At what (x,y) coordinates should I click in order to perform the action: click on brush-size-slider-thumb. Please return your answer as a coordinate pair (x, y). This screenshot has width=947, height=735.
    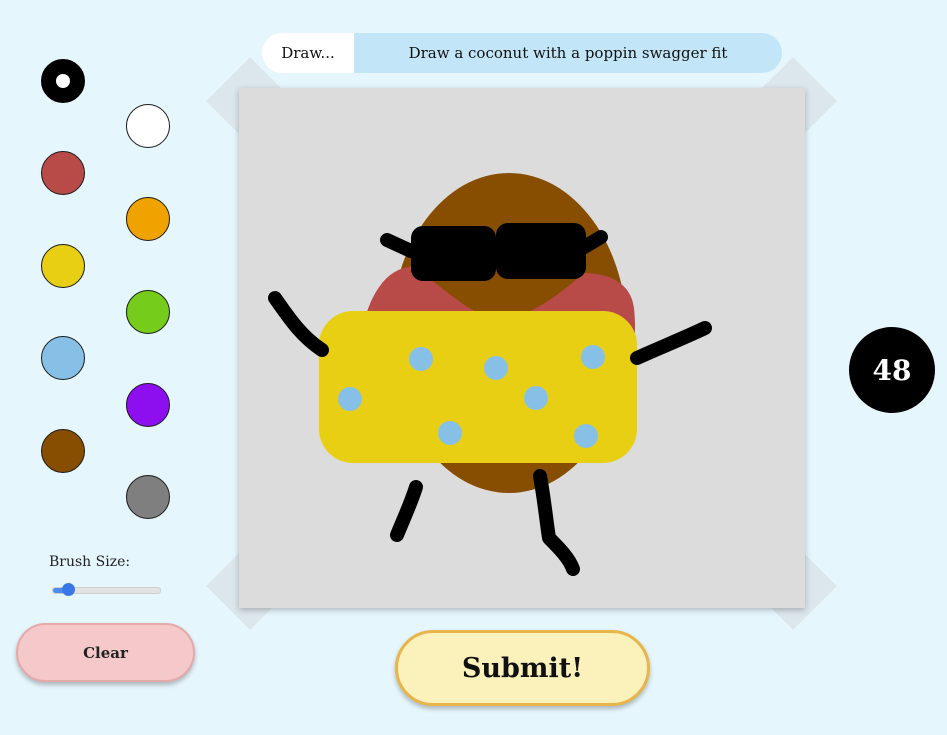
    Looking at the image, I should click on (68, 589).